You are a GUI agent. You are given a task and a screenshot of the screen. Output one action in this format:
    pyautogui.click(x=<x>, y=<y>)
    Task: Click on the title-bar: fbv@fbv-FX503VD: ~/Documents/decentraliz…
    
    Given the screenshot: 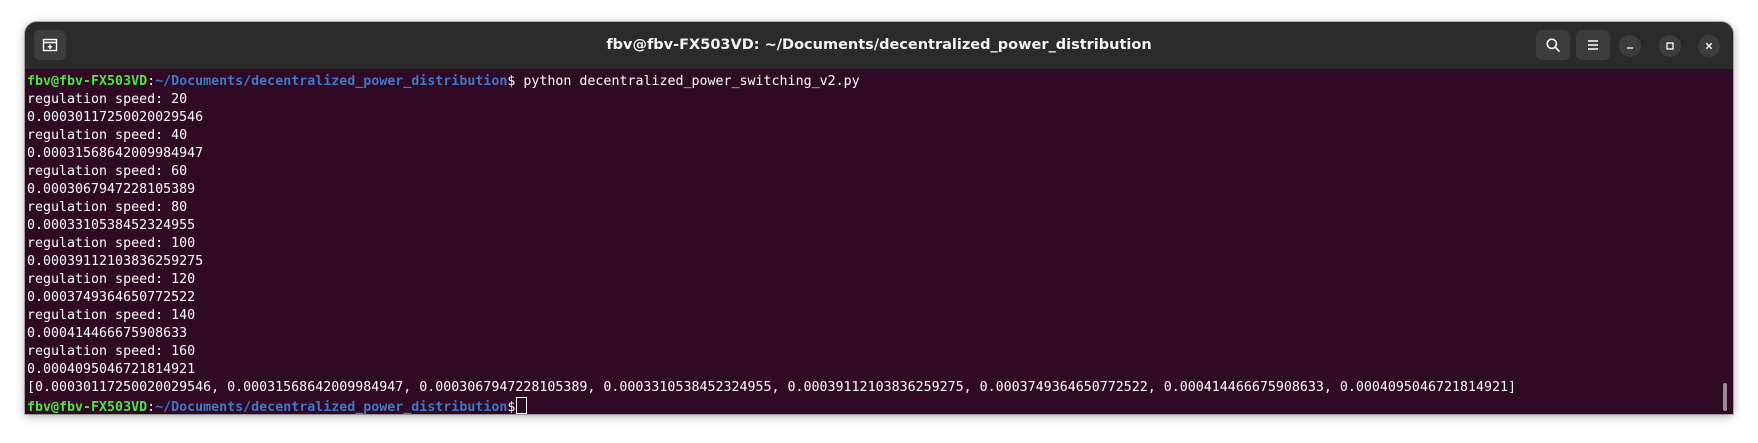 What is the action you would take?
    pyautogui.click(x=879, y=45)
    